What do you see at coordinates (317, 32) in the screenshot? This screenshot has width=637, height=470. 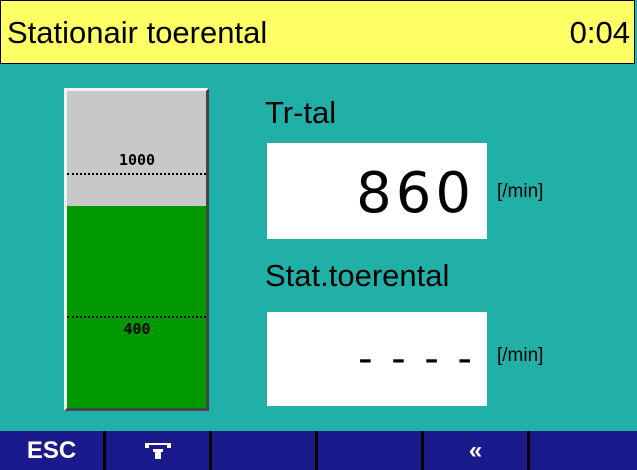 I see `title-bar: Stationair toerental 0:04` at bounding box center [317, 32].